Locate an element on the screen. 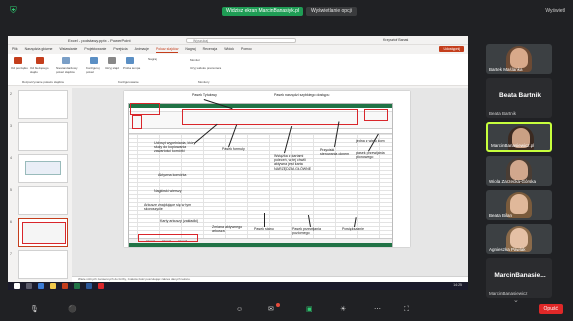 The width and height of the screenshot is (573, 321). callout-przyciski: Przyciski sterowania oknem is located at coordinates (335, 152).